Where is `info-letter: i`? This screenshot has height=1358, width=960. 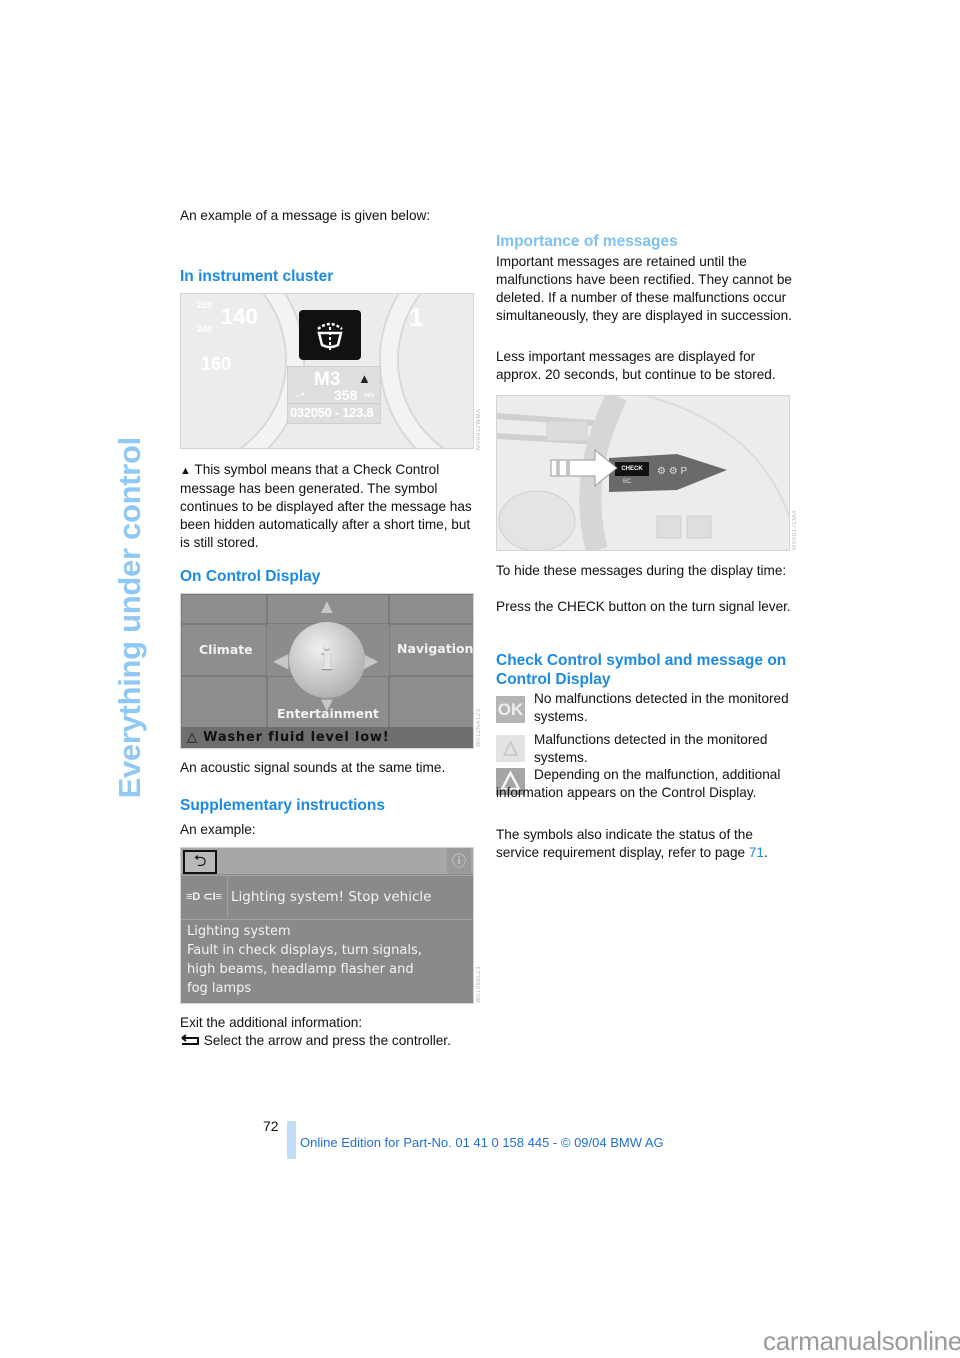 info-letter: i is located at coordinates (327, 658).